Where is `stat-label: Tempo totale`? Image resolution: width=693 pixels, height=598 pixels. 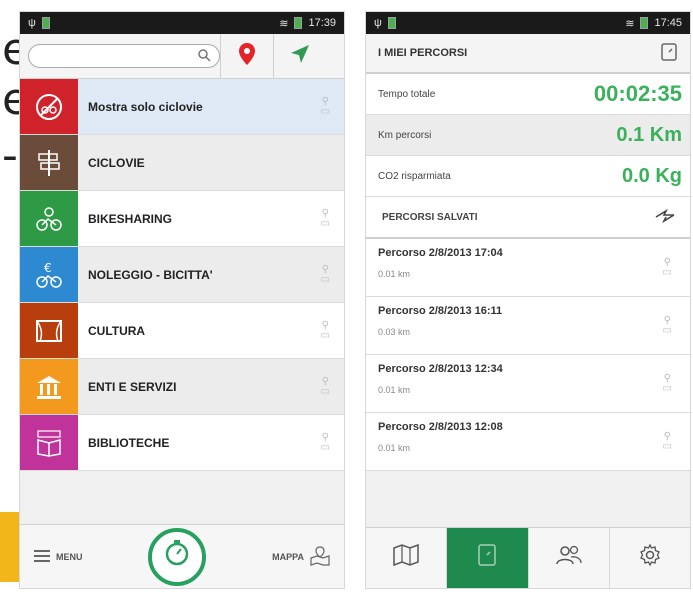
stat-label: Tempo totale is located at coordinates (407, 94).